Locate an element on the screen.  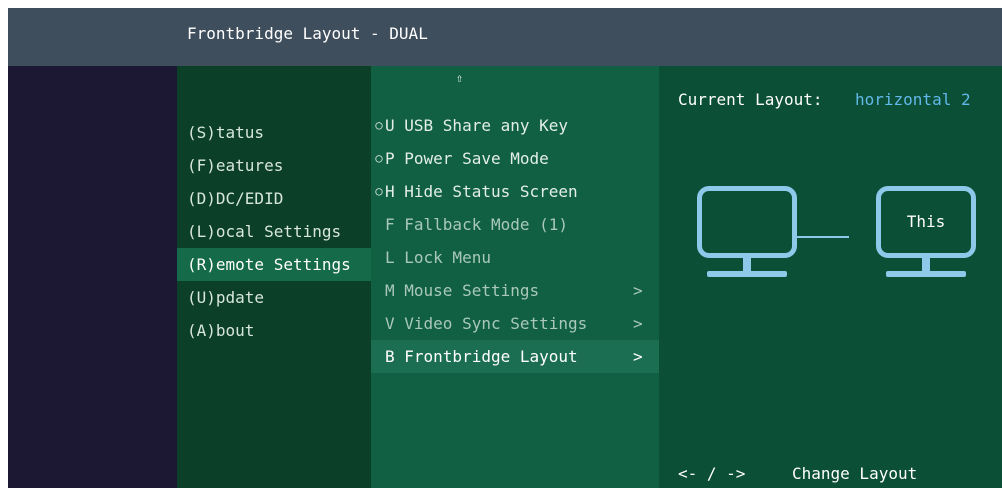
monitor-label-this: This is located at coordinates (926, 221).